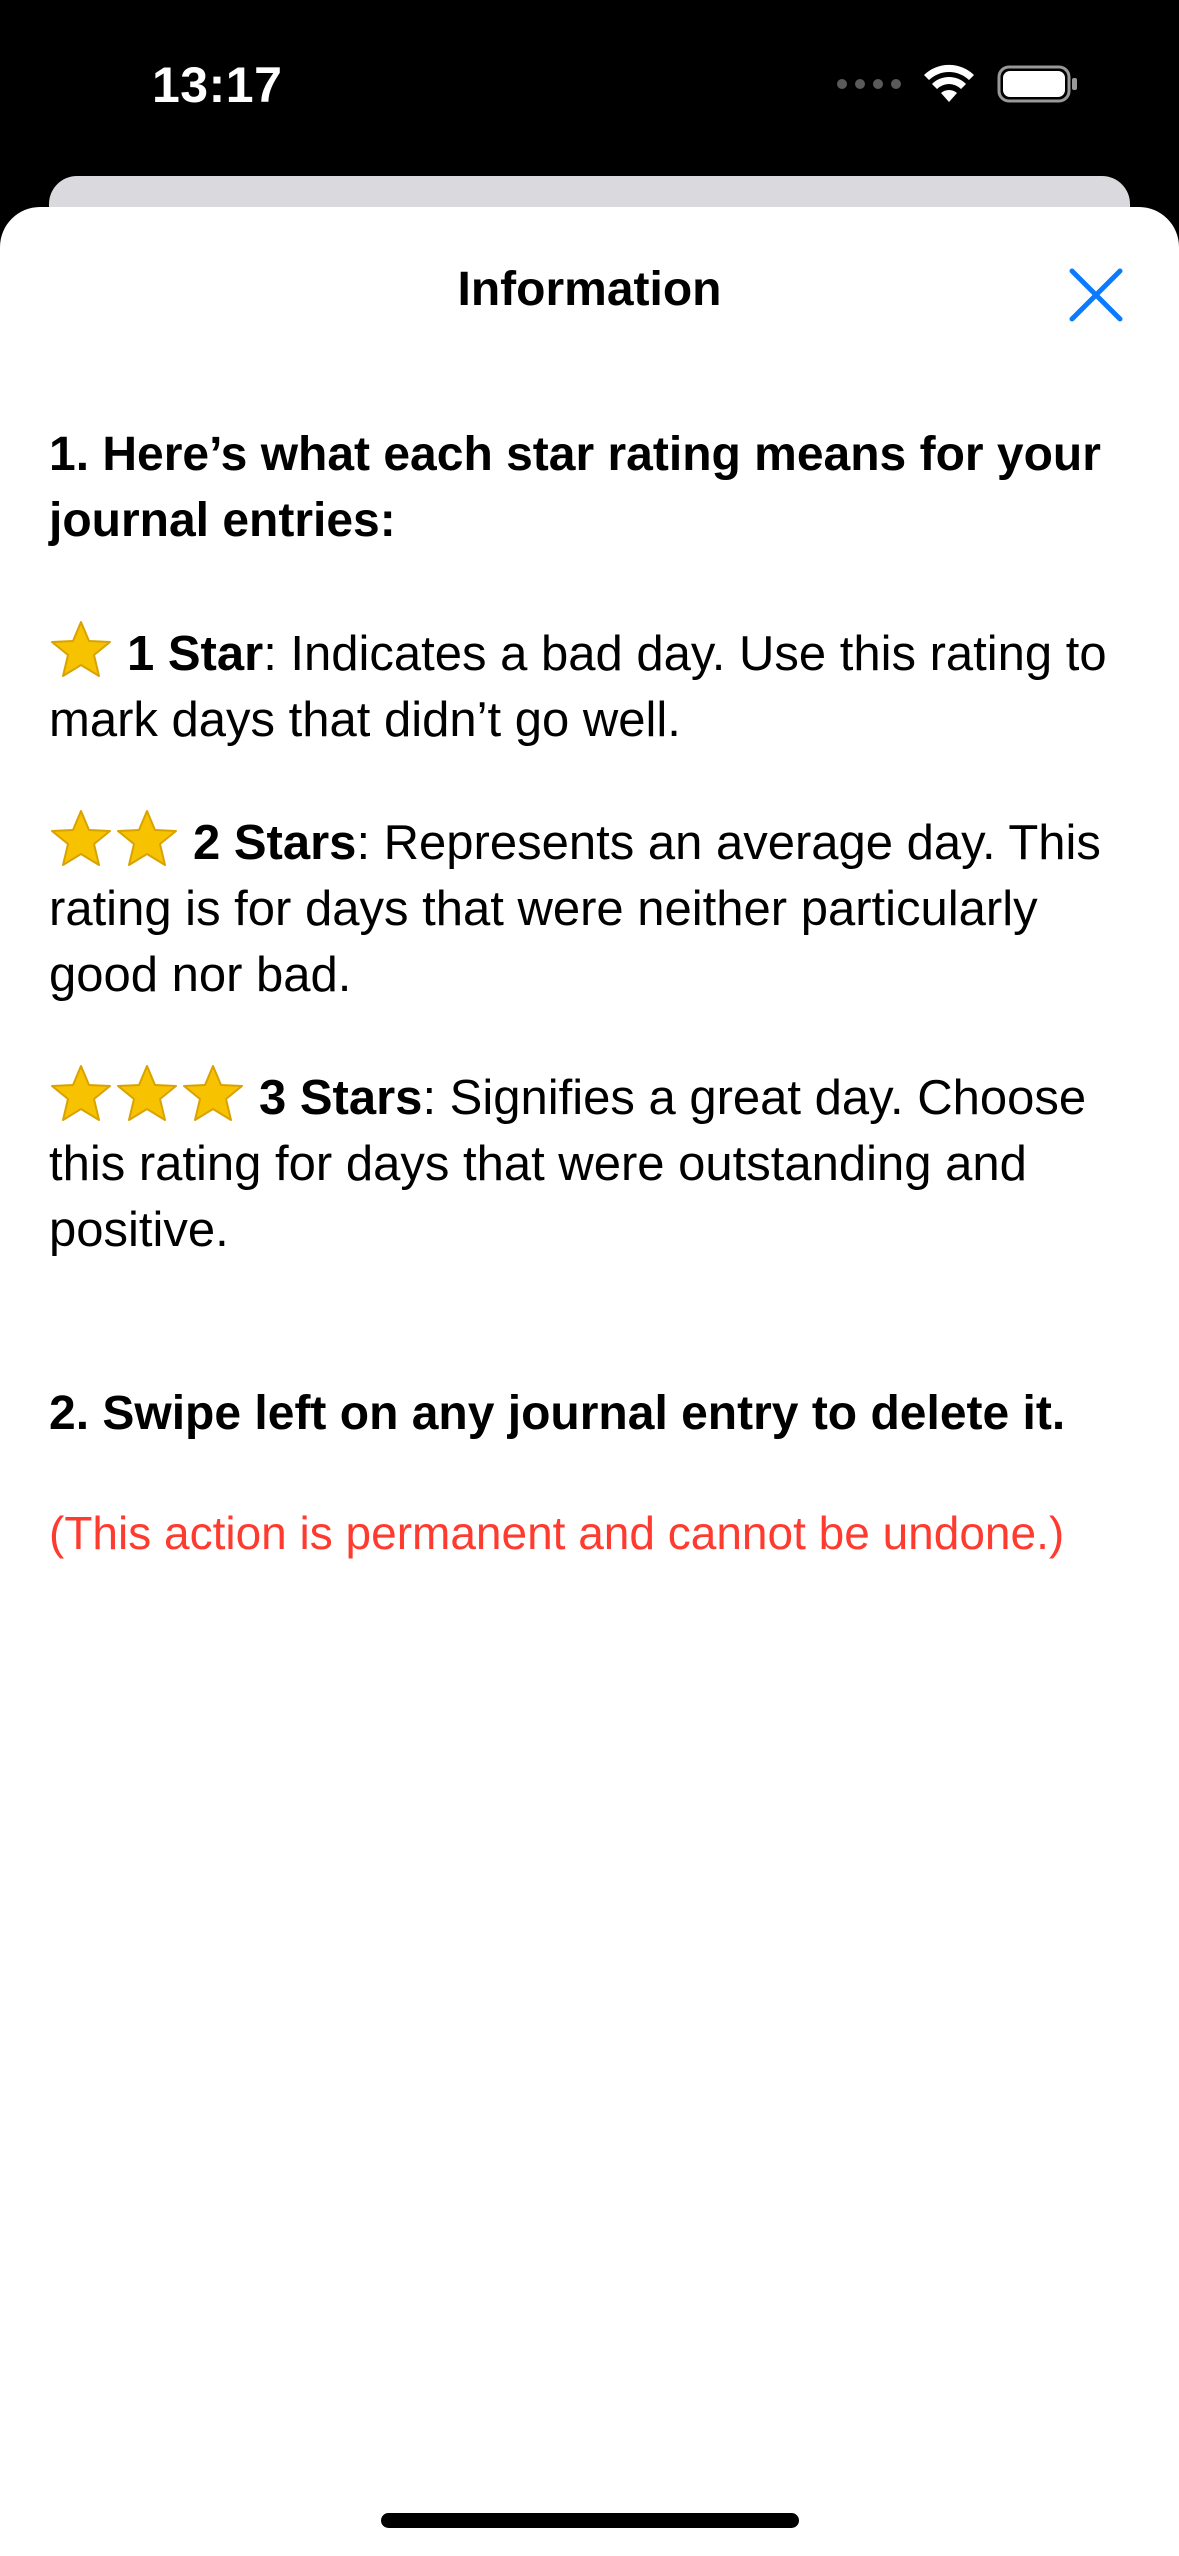 The image size is (1179, 2556). I want to click on sheet-title: Information, so click(589, 289).